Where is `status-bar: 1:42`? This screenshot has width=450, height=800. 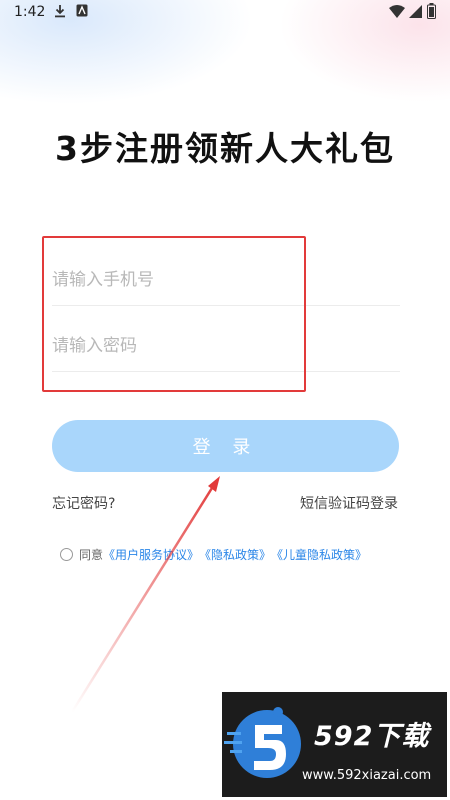 status-bar: 1:42 is located at coordinates (225, 13).